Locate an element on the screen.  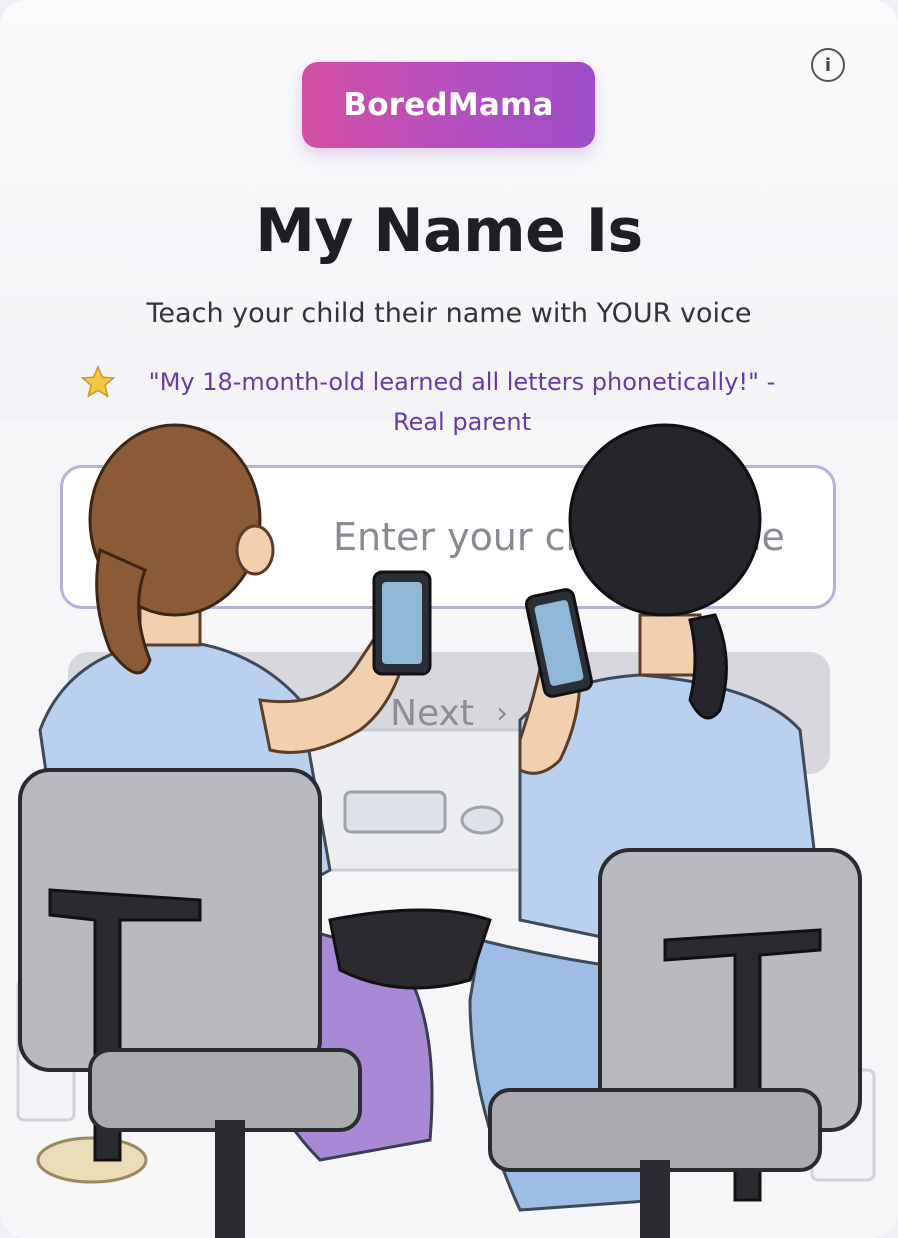
brand-badge: BoredMama is located at coordinates (448, 105).